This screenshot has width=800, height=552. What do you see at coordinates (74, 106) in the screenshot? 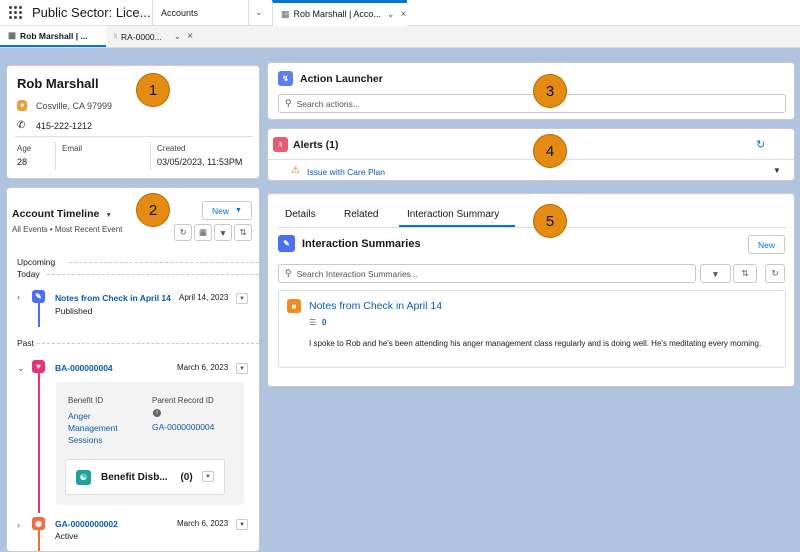
I see `address-text: Cosville, CA 97999` at bounding box center [74, 106].